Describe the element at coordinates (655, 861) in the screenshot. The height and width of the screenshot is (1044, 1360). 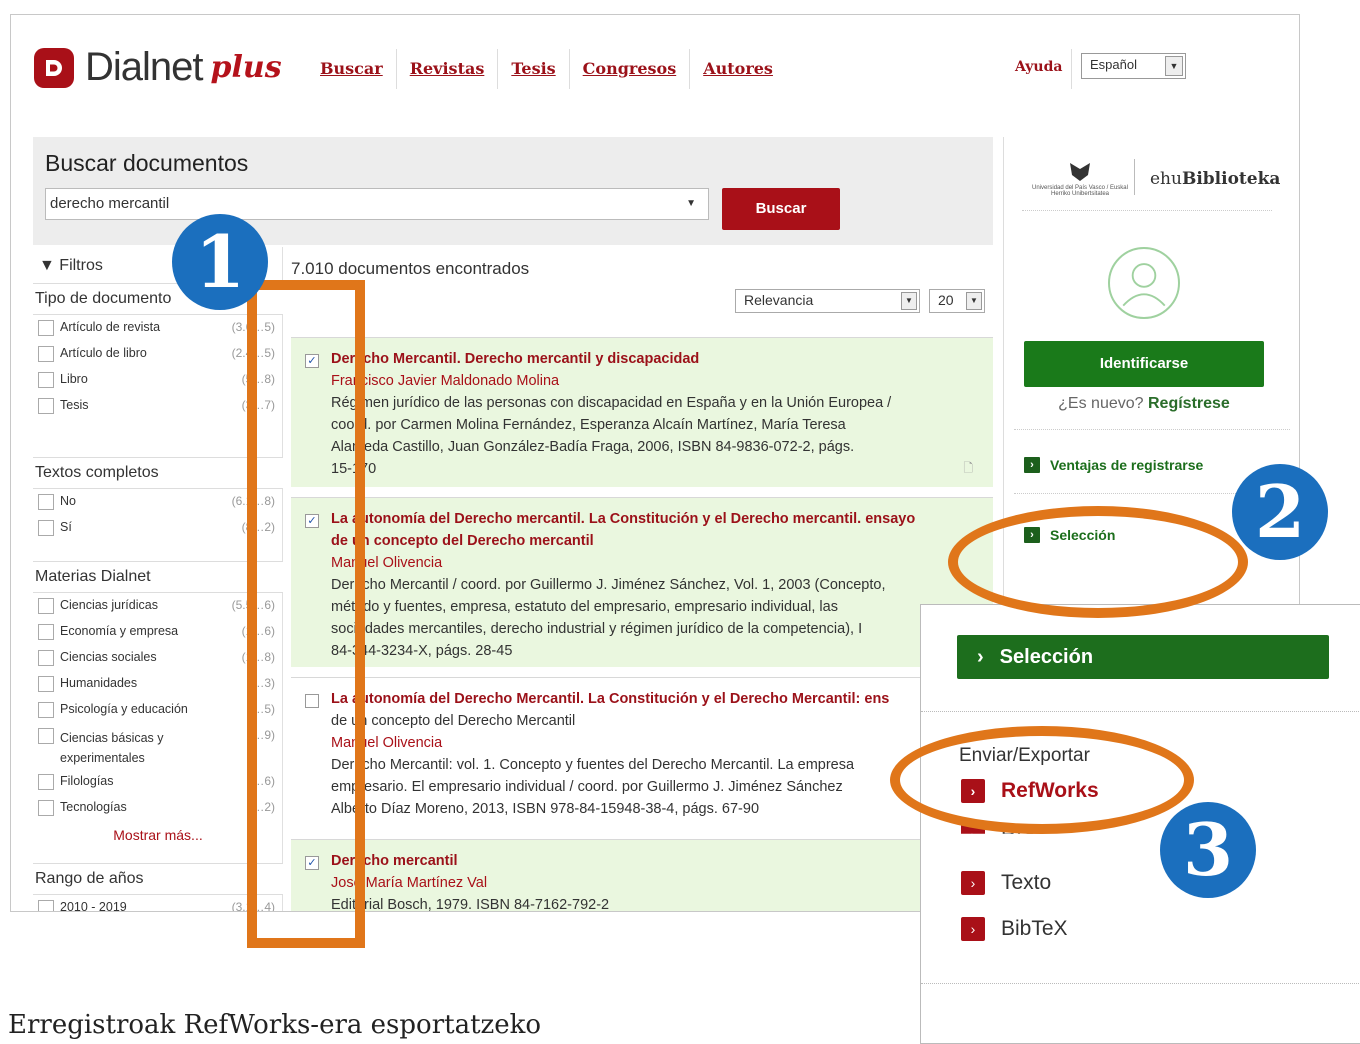
I see `result-title: Derecho mercantil` at that location.